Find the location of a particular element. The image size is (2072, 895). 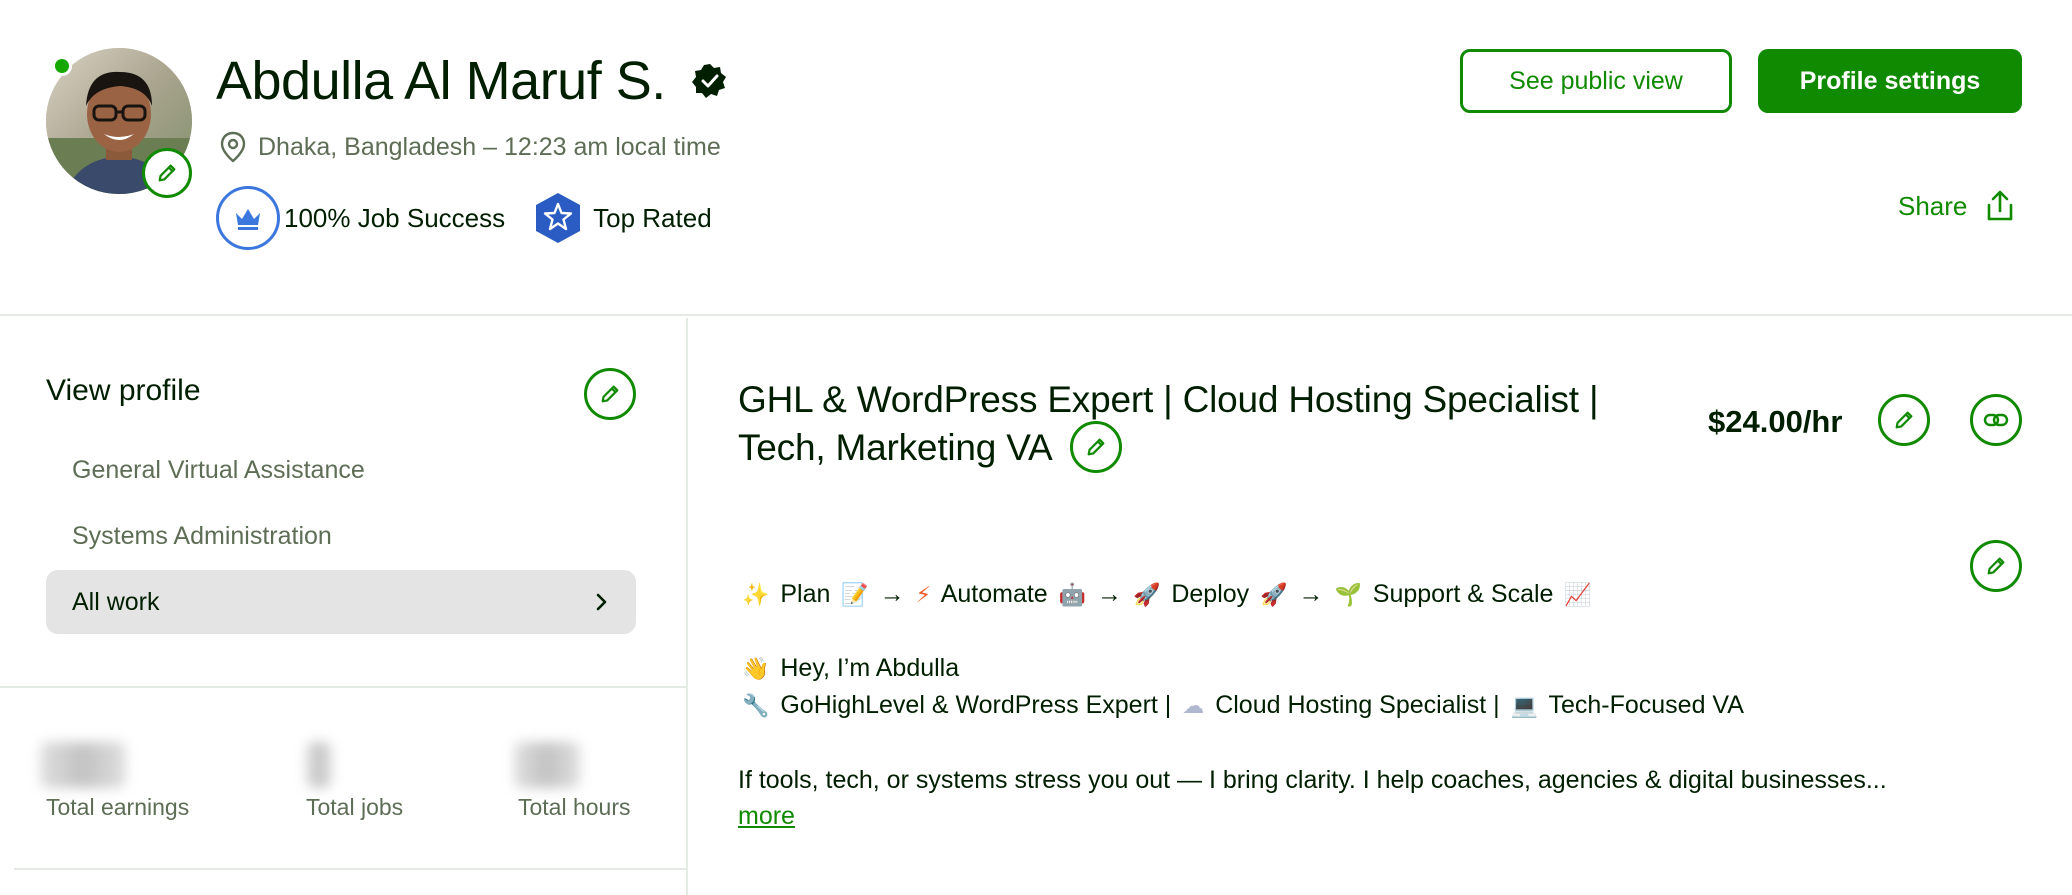

top-rated-icon is located at coordinates (558, 218).